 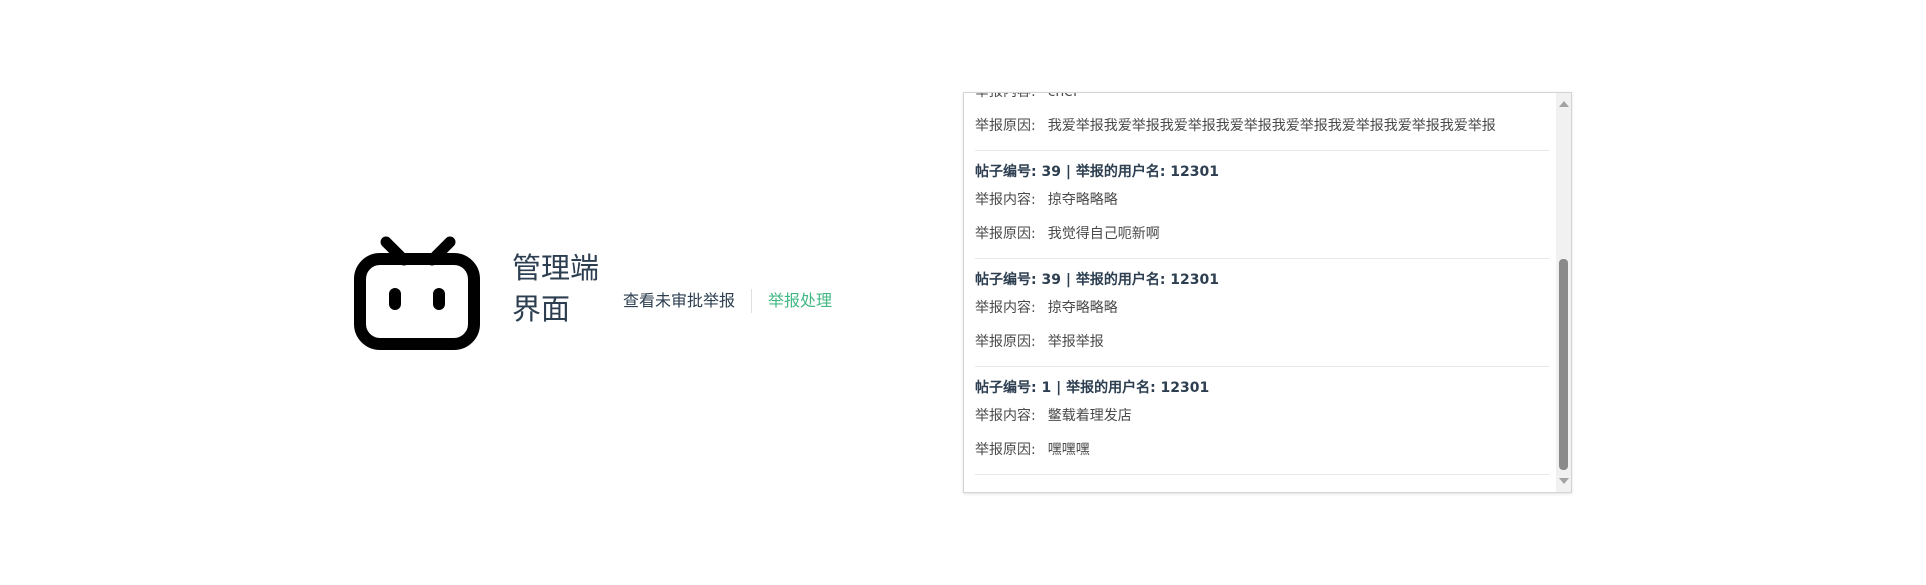 I want to click on scroll-up-arrow-icon, so click(x=1564, y=104).